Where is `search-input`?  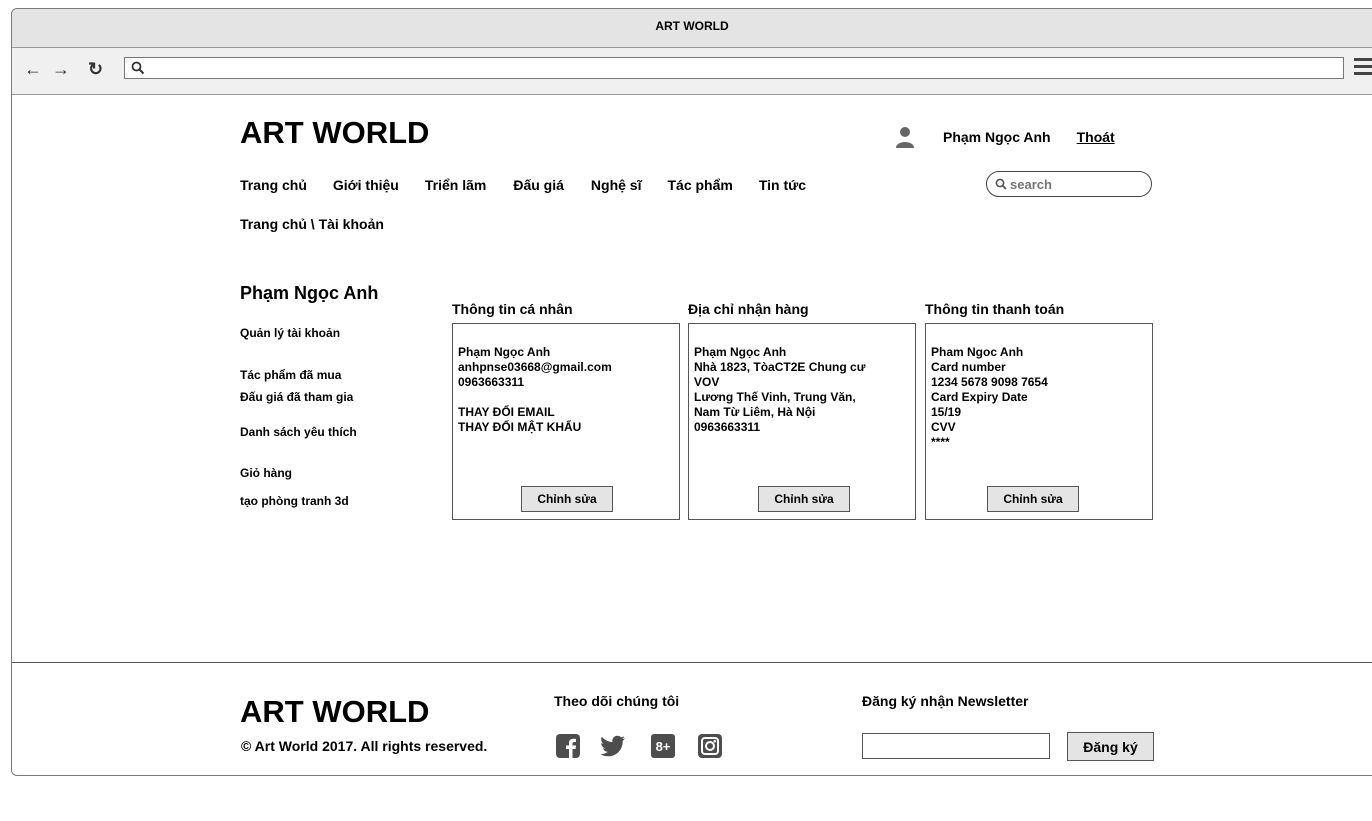 search-input is located at coordinates (1070, 184).